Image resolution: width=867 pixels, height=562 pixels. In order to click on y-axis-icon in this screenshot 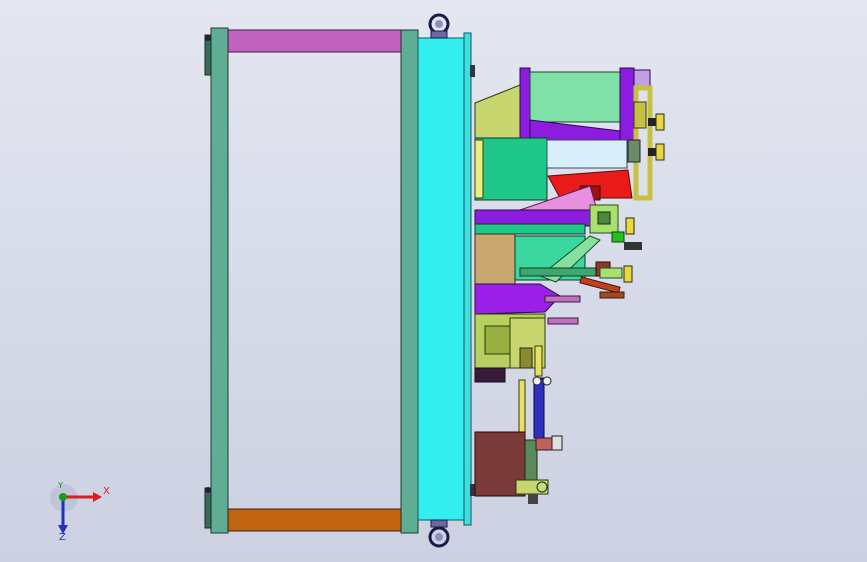, I will do `click(63, 497)`.